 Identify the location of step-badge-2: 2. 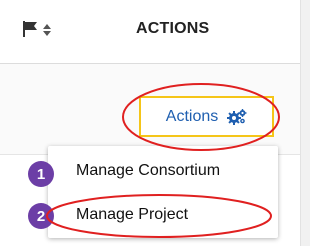
(41, 216).